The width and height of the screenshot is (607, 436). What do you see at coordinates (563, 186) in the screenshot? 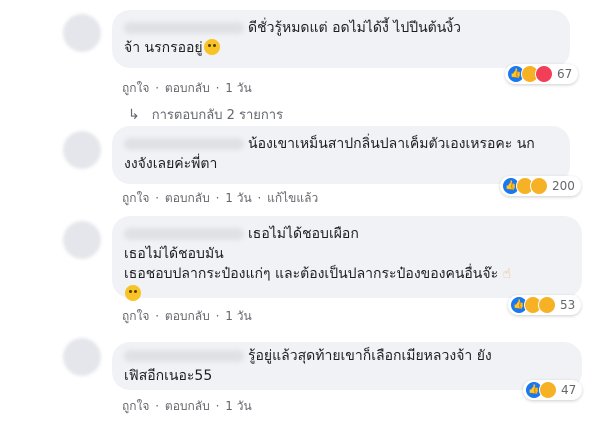
I see `reaction-count: 200` at bounding box center [563, 186].